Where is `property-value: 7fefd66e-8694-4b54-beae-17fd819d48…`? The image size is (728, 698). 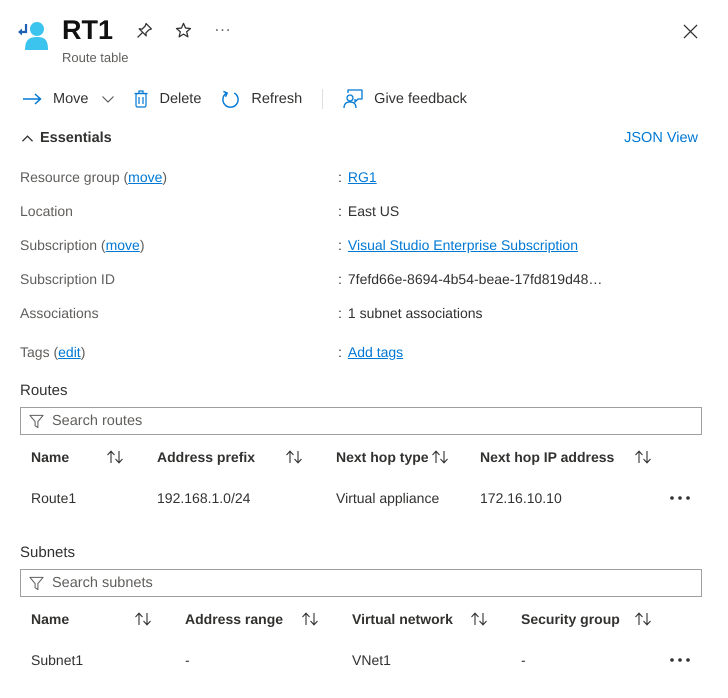 property-value: 7fefd66e-8694-4b54-beae-17fd819d48… is located at coordinates (475, 279).